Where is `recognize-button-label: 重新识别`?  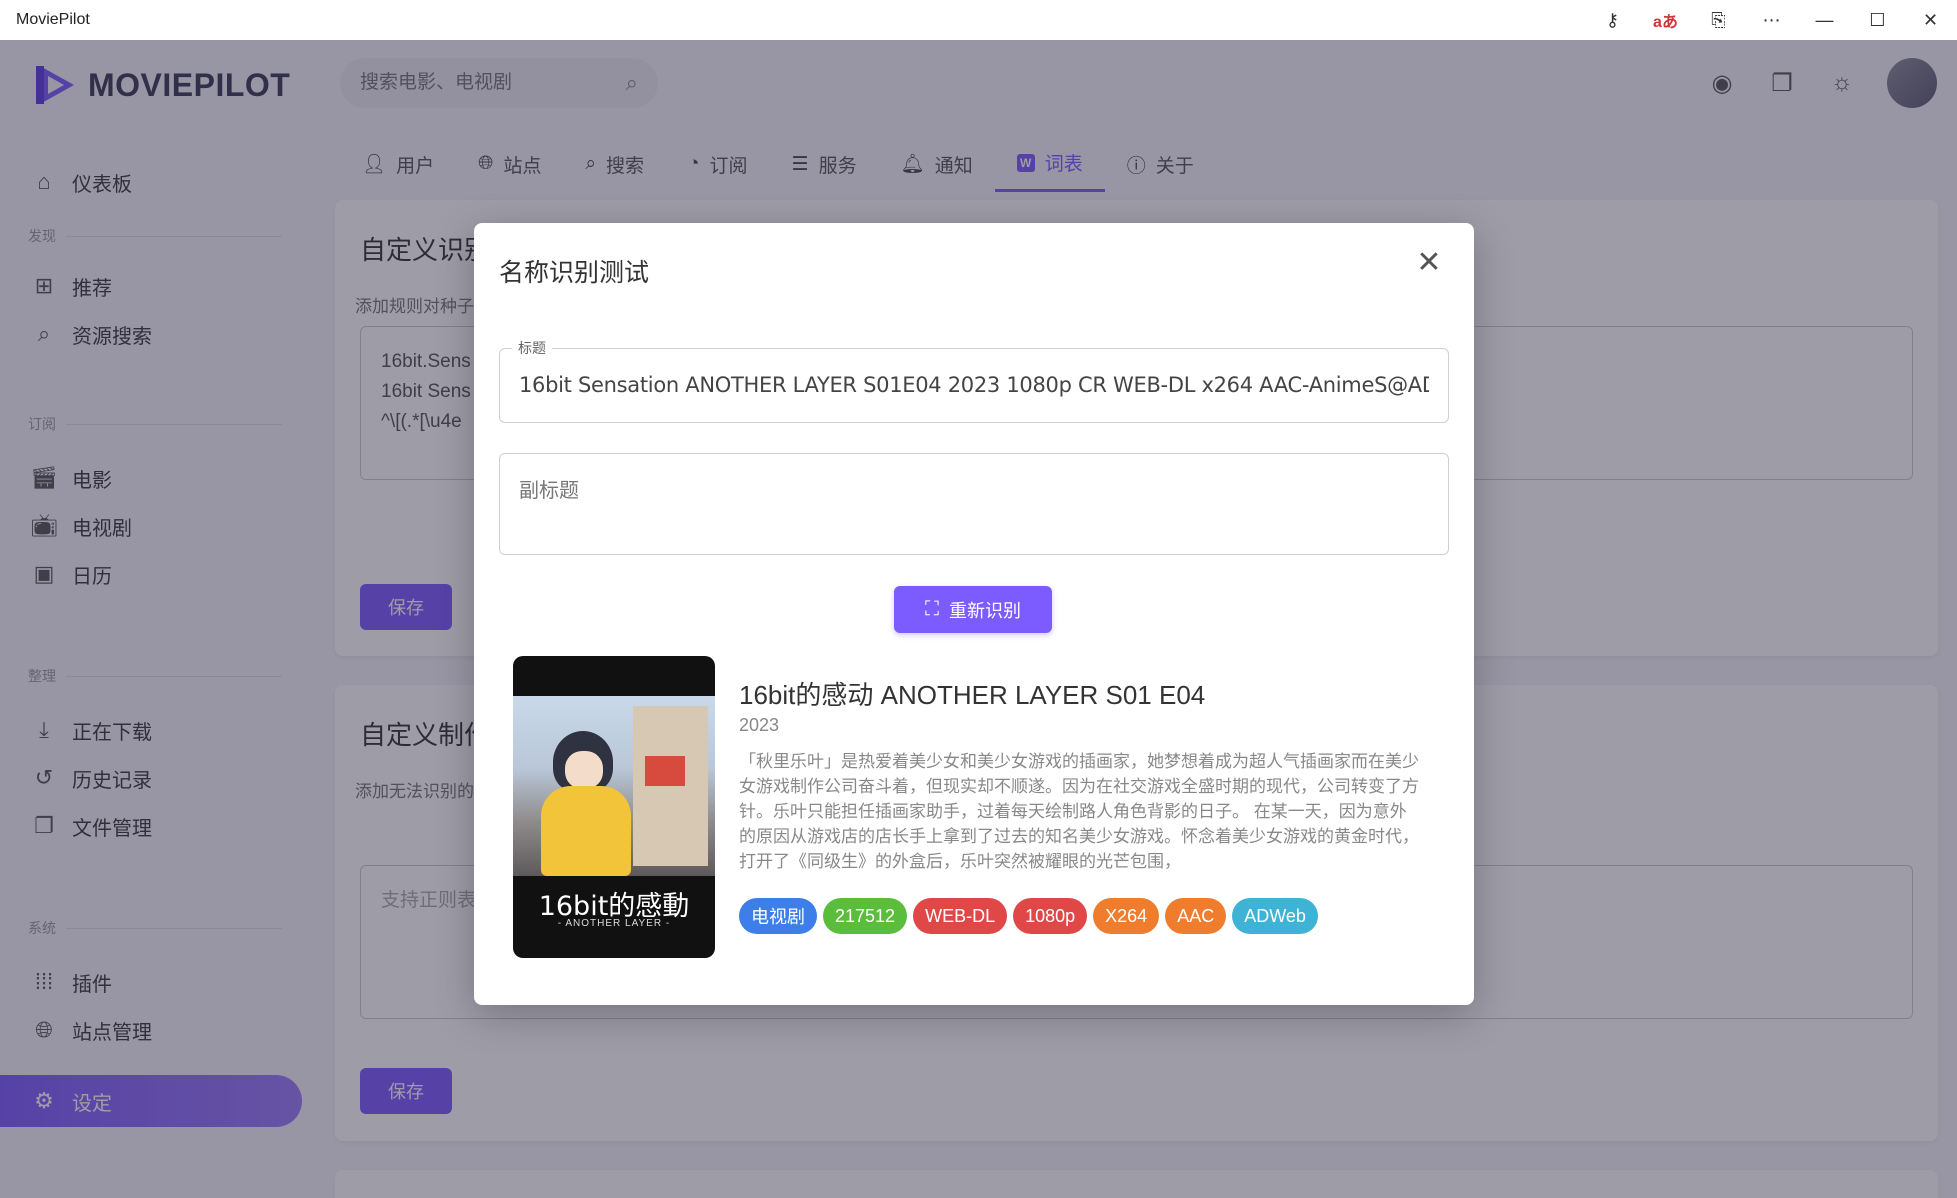 recognize-button-label: 重新识别 is located at coordinates (985, 610).